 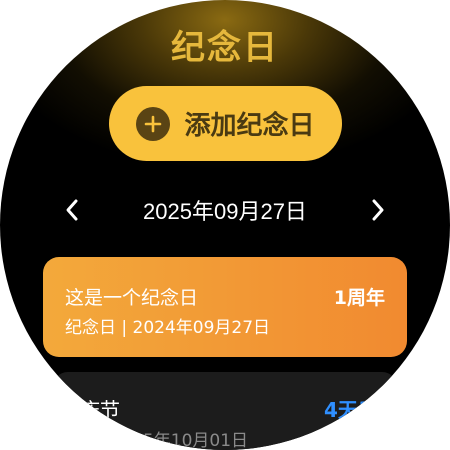 I want to click on add-anniversary-label: 添加纪念日, so click(x=249, y=126).